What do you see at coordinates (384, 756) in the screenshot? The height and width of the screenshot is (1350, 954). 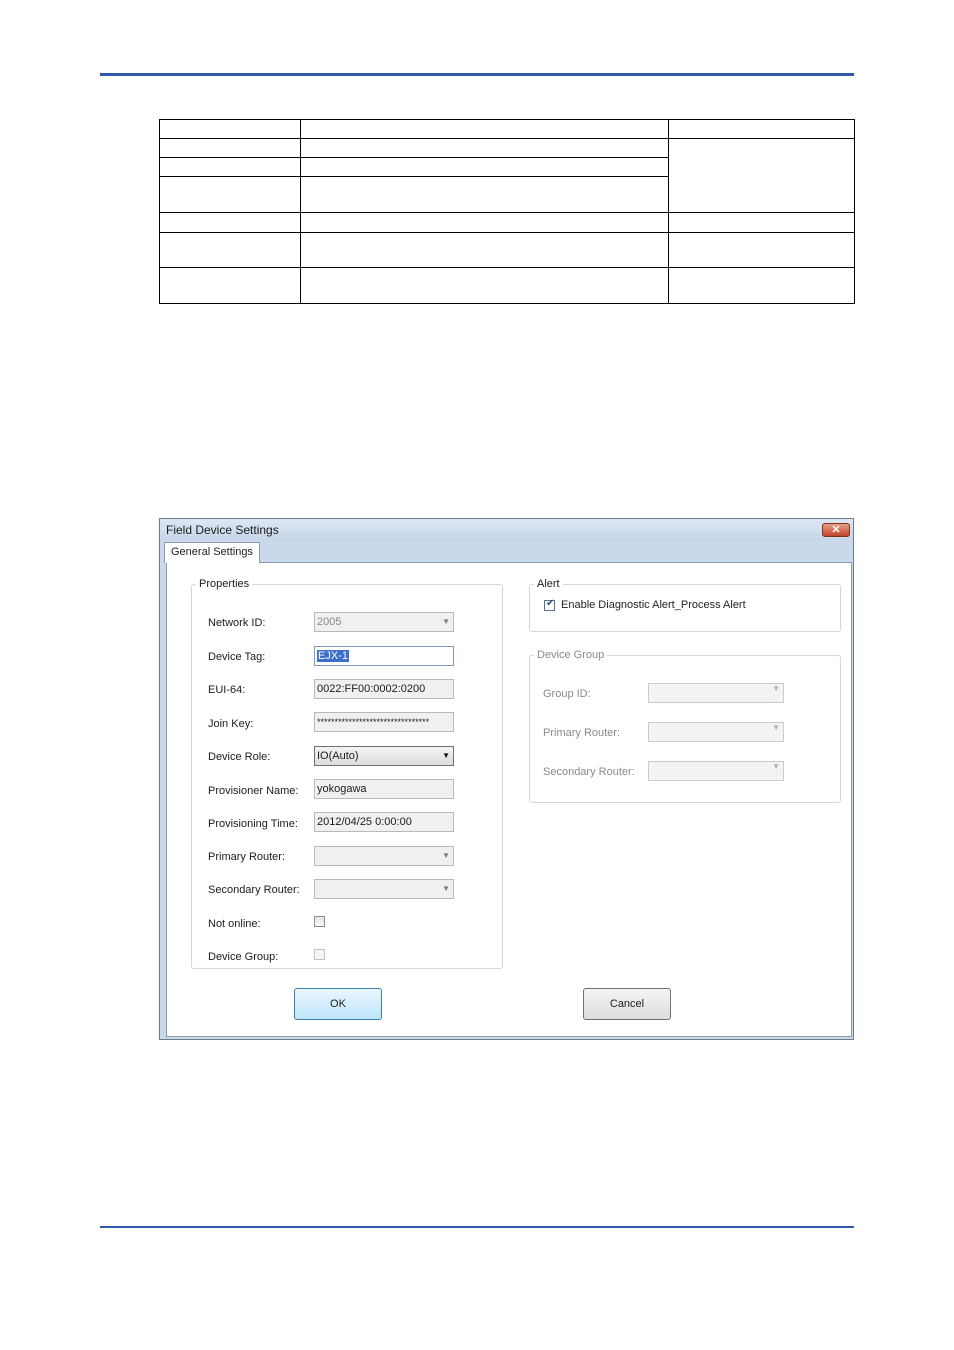 I see `device-role-select: IO(Auto) ▼` at bounding box center [384, 756].